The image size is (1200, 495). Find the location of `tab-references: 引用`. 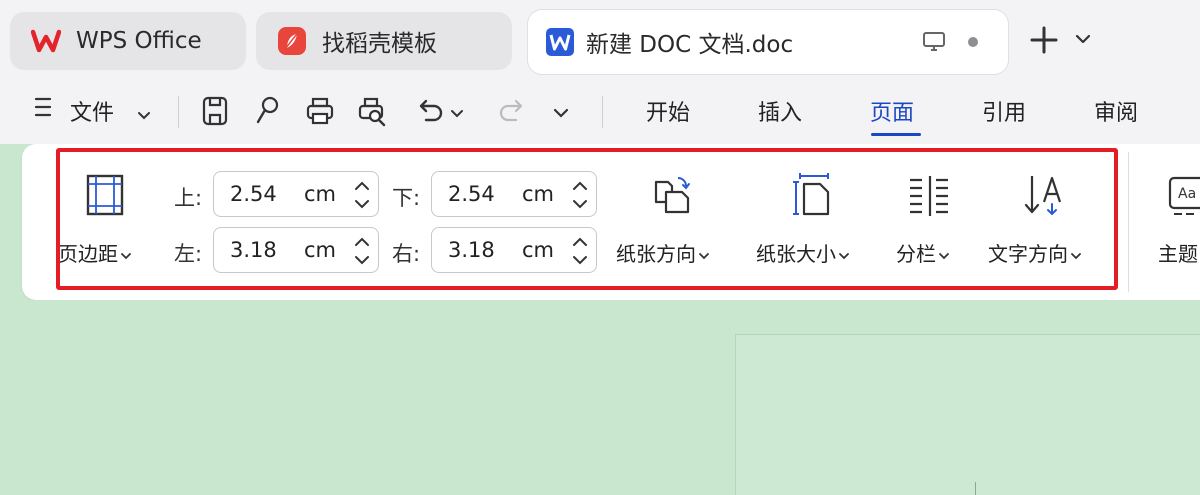

tab-references: 引用 is located at coordinates (1004, 111).